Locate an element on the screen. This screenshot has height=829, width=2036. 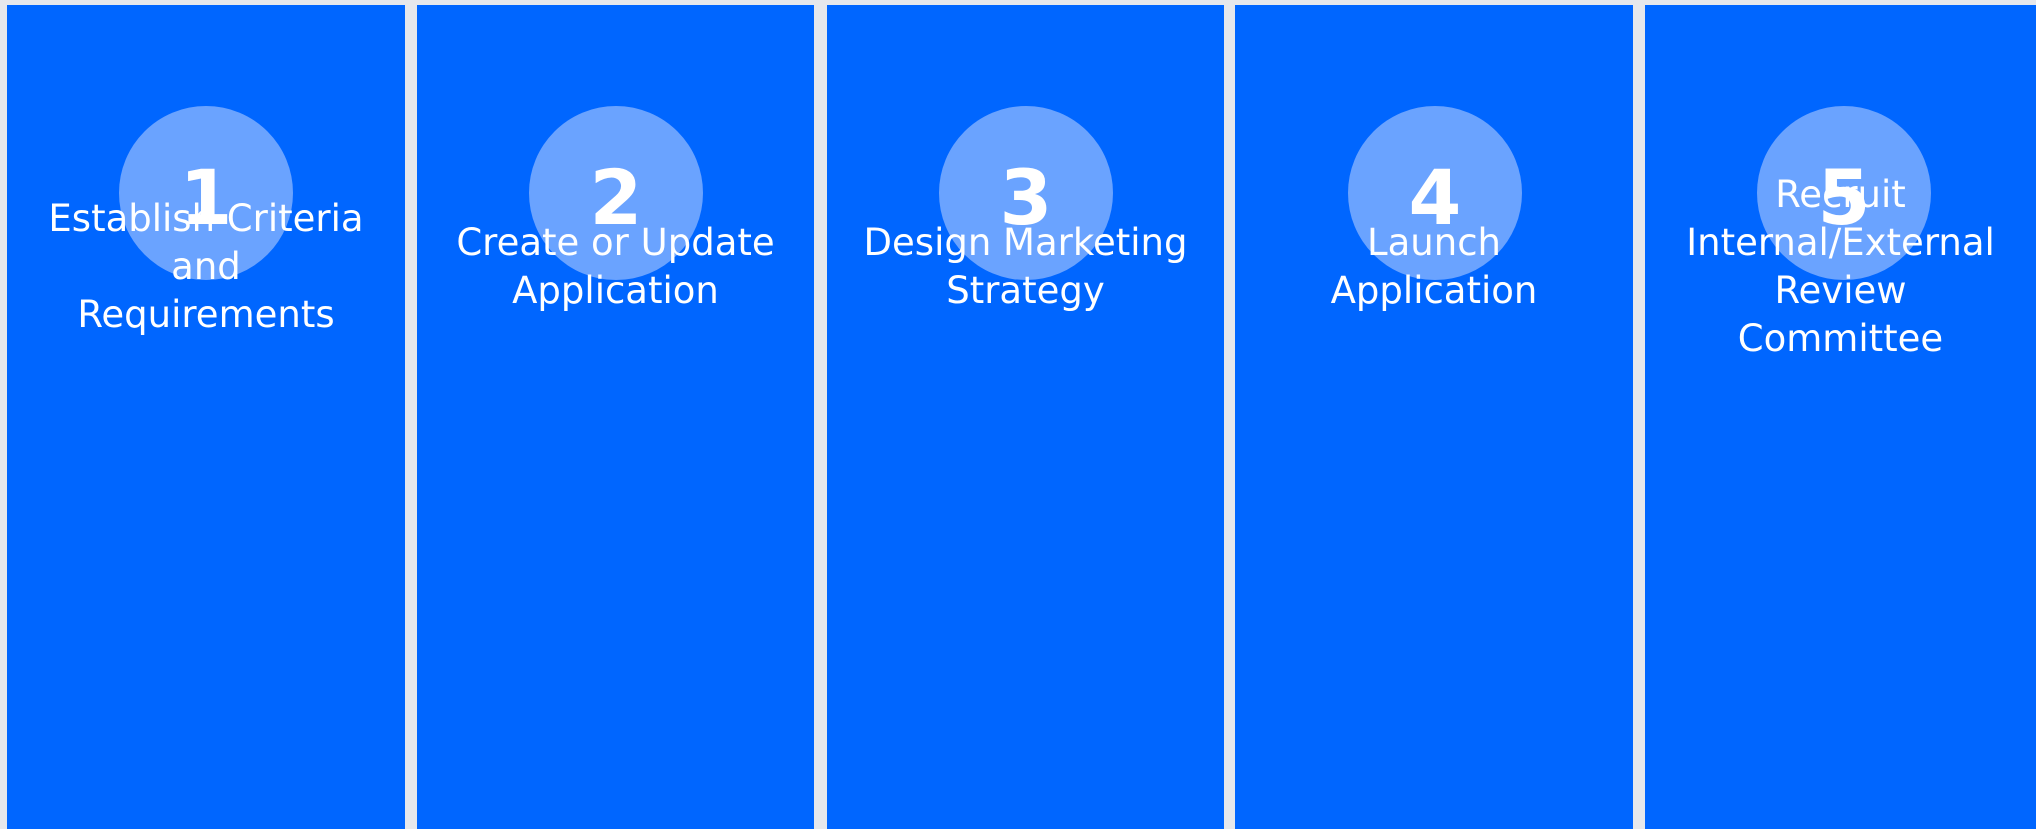
step-number-circle: 5 is located at coordinates (1844, 193).